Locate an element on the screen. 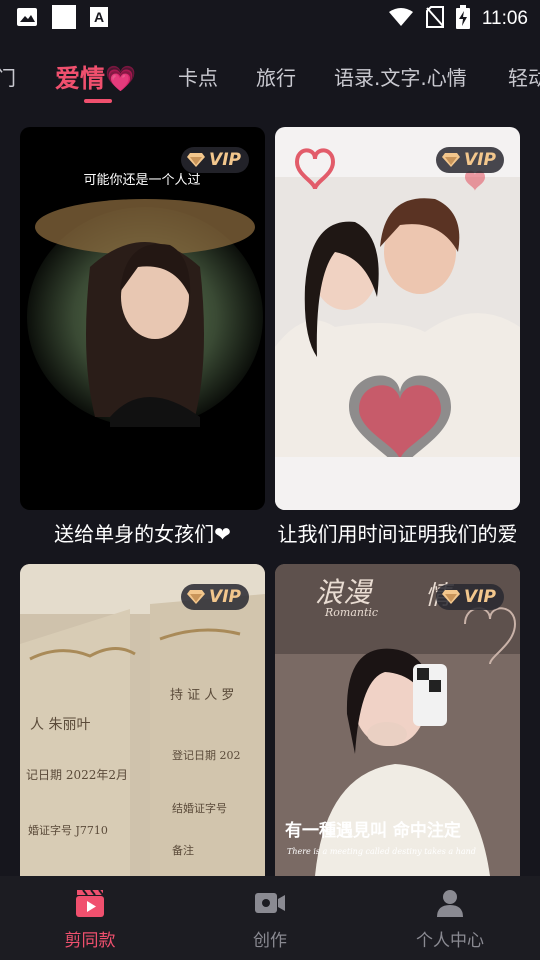  template-title: 让我们用时间证明我们的爱 is located at coordinates (397, 532).